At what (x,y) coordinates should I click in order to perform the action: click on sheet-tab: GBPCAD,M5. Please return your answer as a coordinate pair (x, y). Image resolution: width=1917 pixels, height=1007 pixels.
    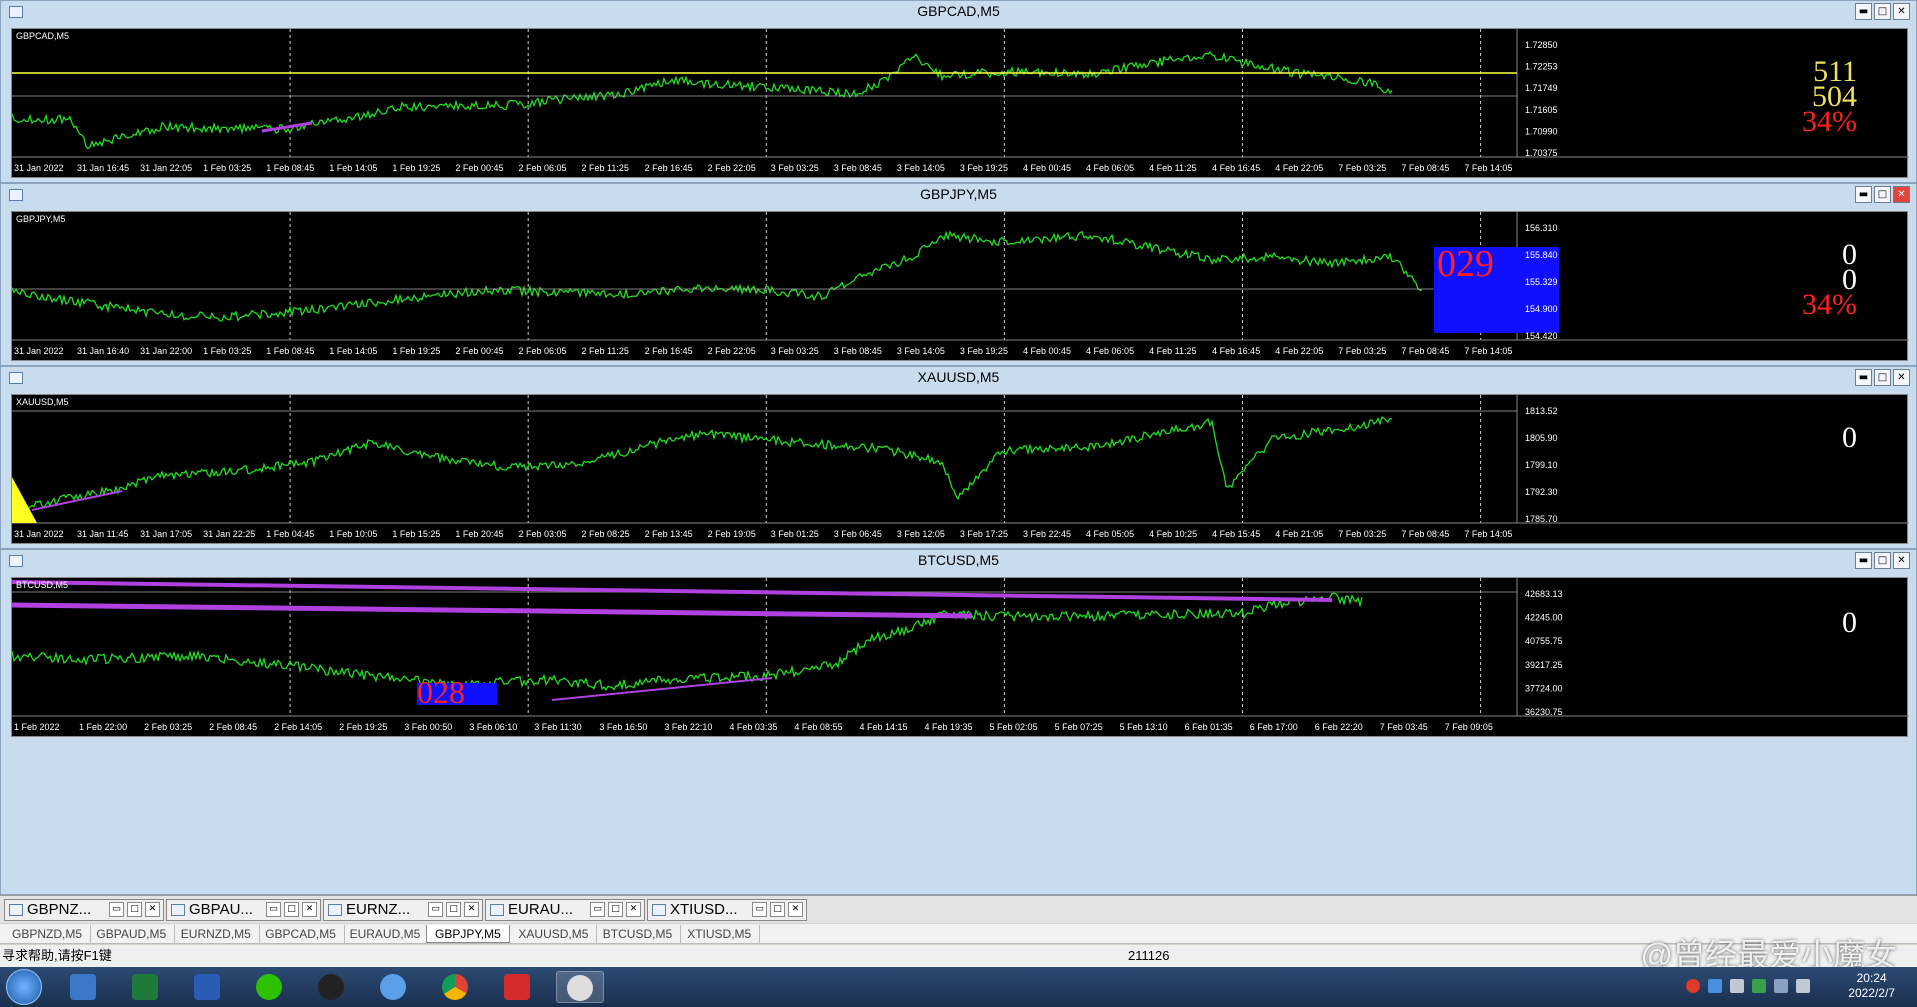
    Looking at the image, I should click on (301, 934).